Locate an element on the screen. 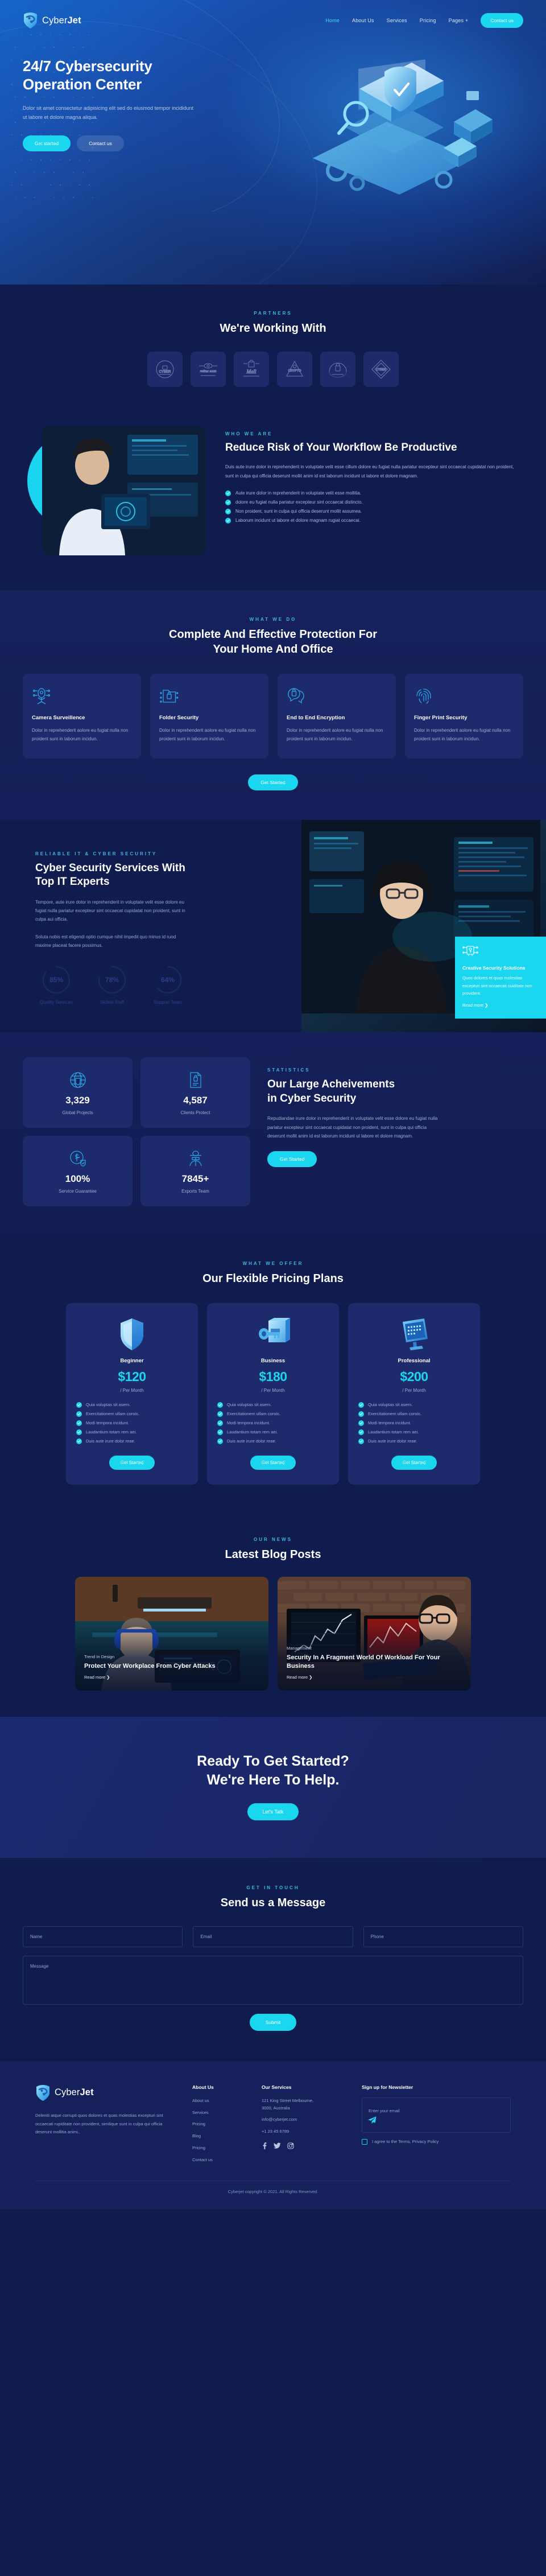 The width and height of the screenshot is (546, 2576). message-textarea is located at coordinates (273, 1980).